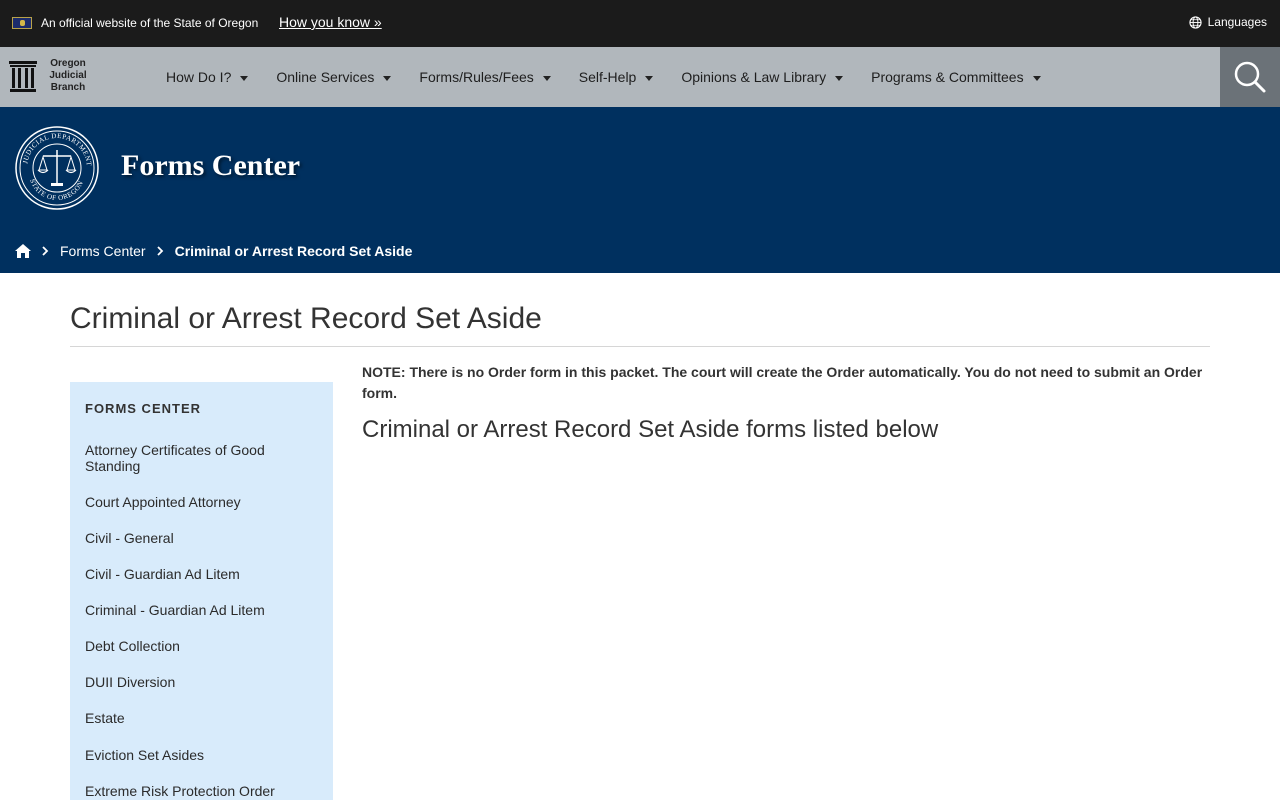 The image size is (1280, 800). I want to click on globe-icon, so click(1195, 22).